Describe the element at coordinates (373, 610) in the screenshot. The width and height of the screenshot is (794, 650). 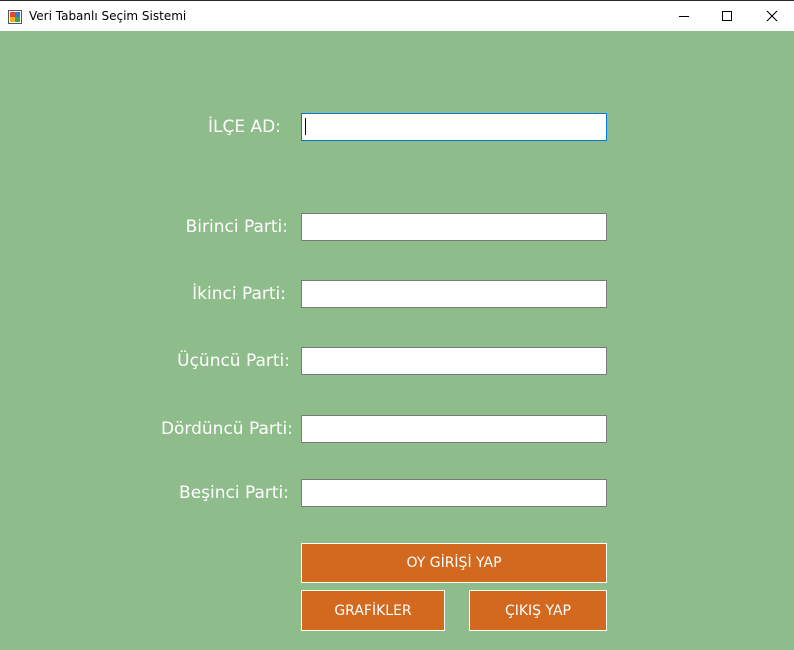
I see `charts-button: GRAFİKLER` at that location.